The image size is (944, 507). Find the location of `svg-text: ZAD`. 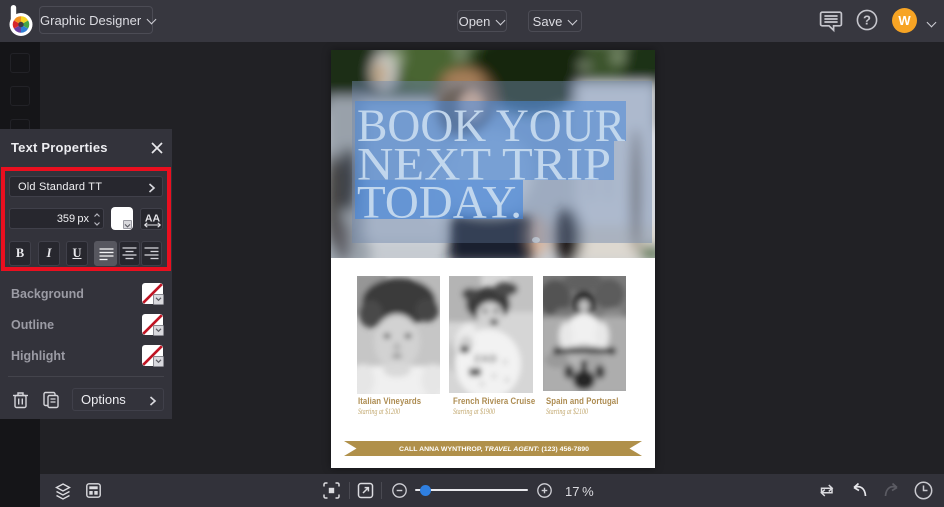

svg-text: ZAD is located at coordinates (486, 359).